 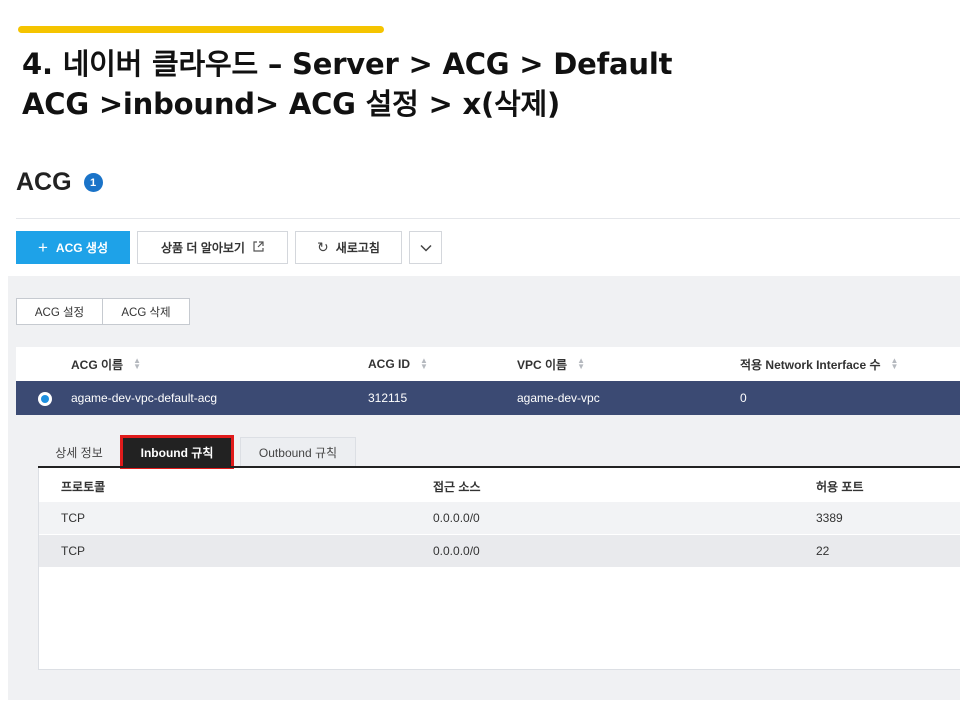 I want to click on column-label: ACG ID, so click(x=389, y=364).